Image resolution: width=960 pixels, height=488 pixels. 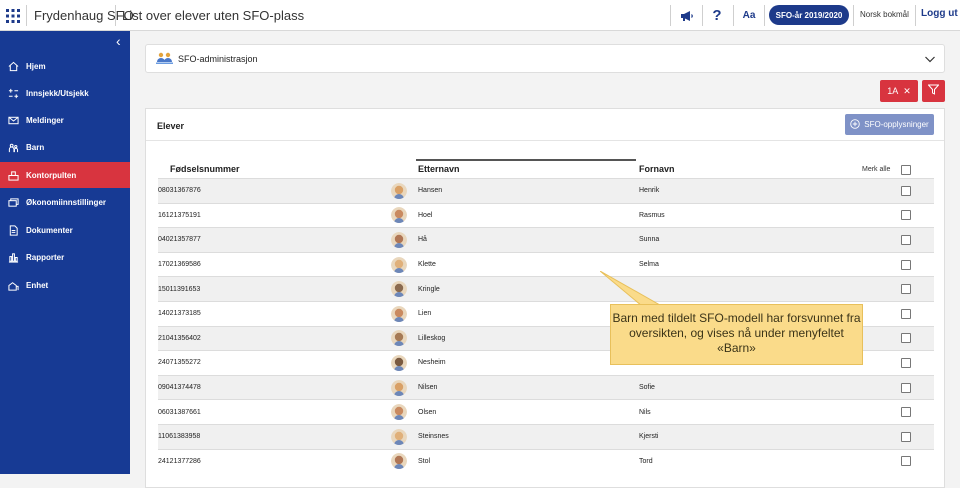 What do you see at coordinates (546, 387) in the screenshot?
I see `table-row: 09041374478 Nilsen Sofie` at bounding box center [546, 387].